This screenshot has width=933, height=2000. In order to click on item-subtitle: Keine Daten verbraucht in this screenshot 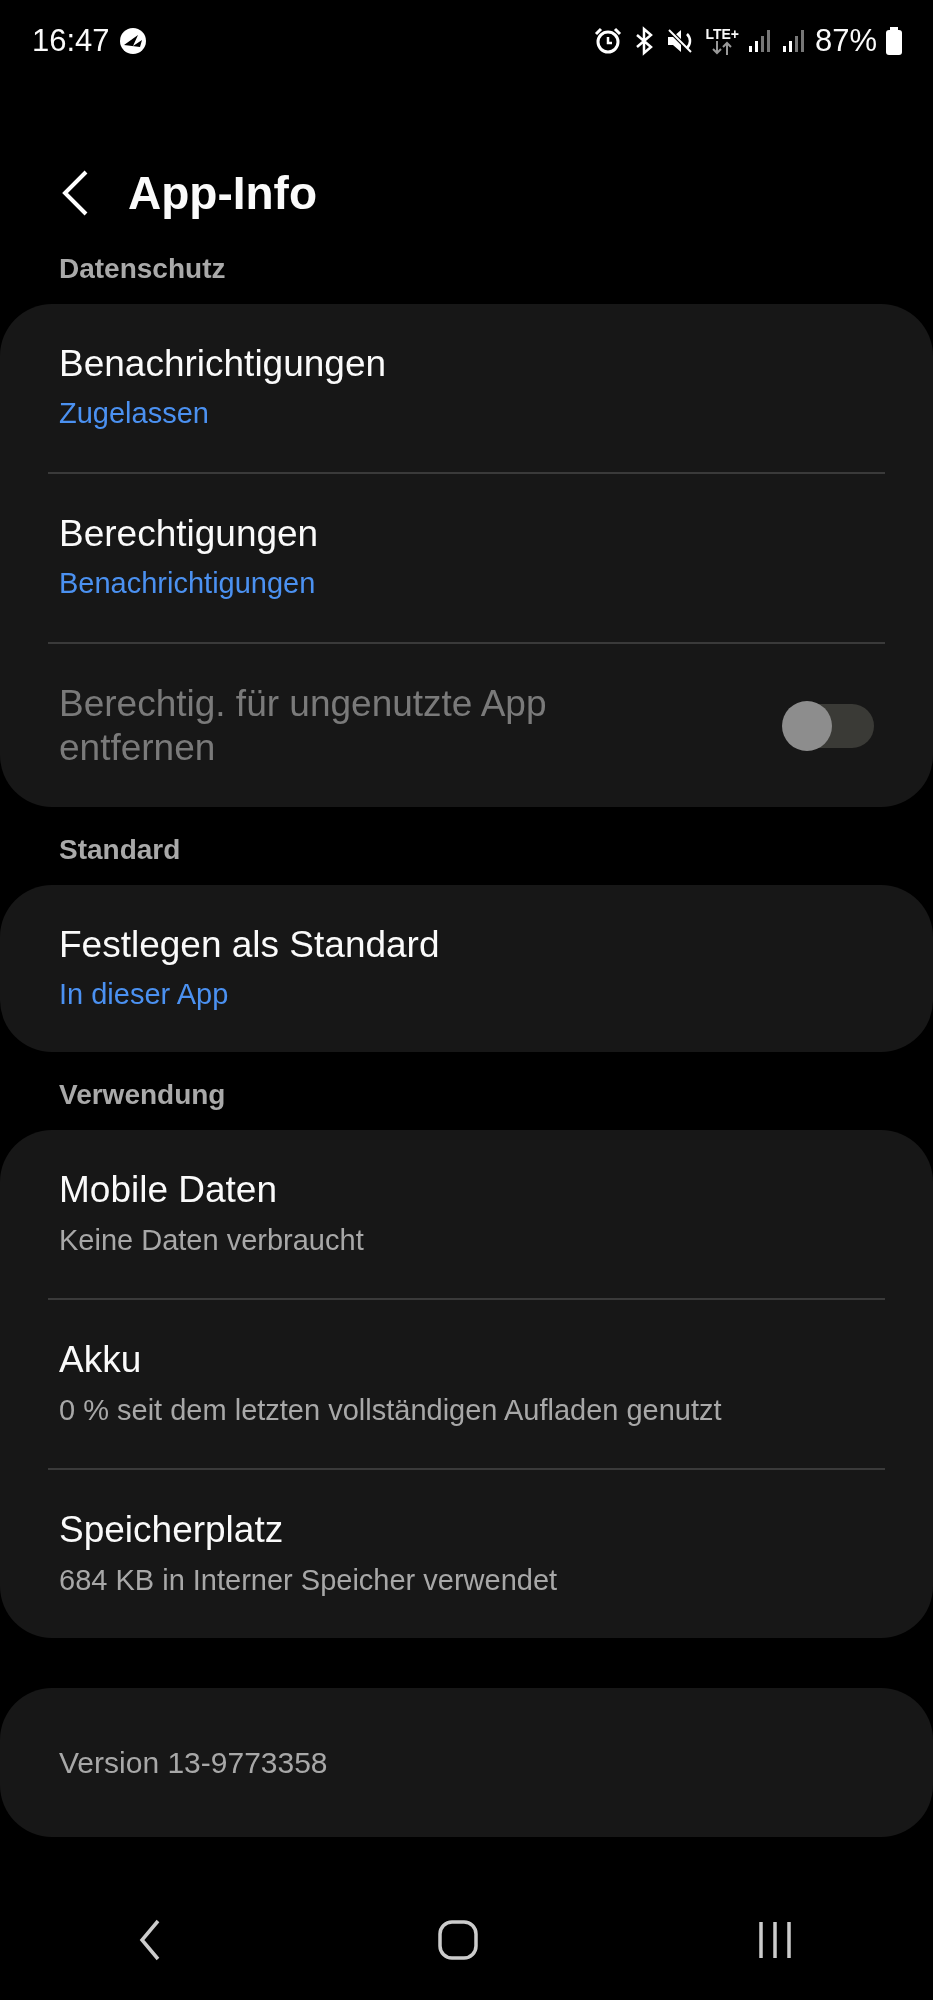, I will do `click(212, 1240)`.